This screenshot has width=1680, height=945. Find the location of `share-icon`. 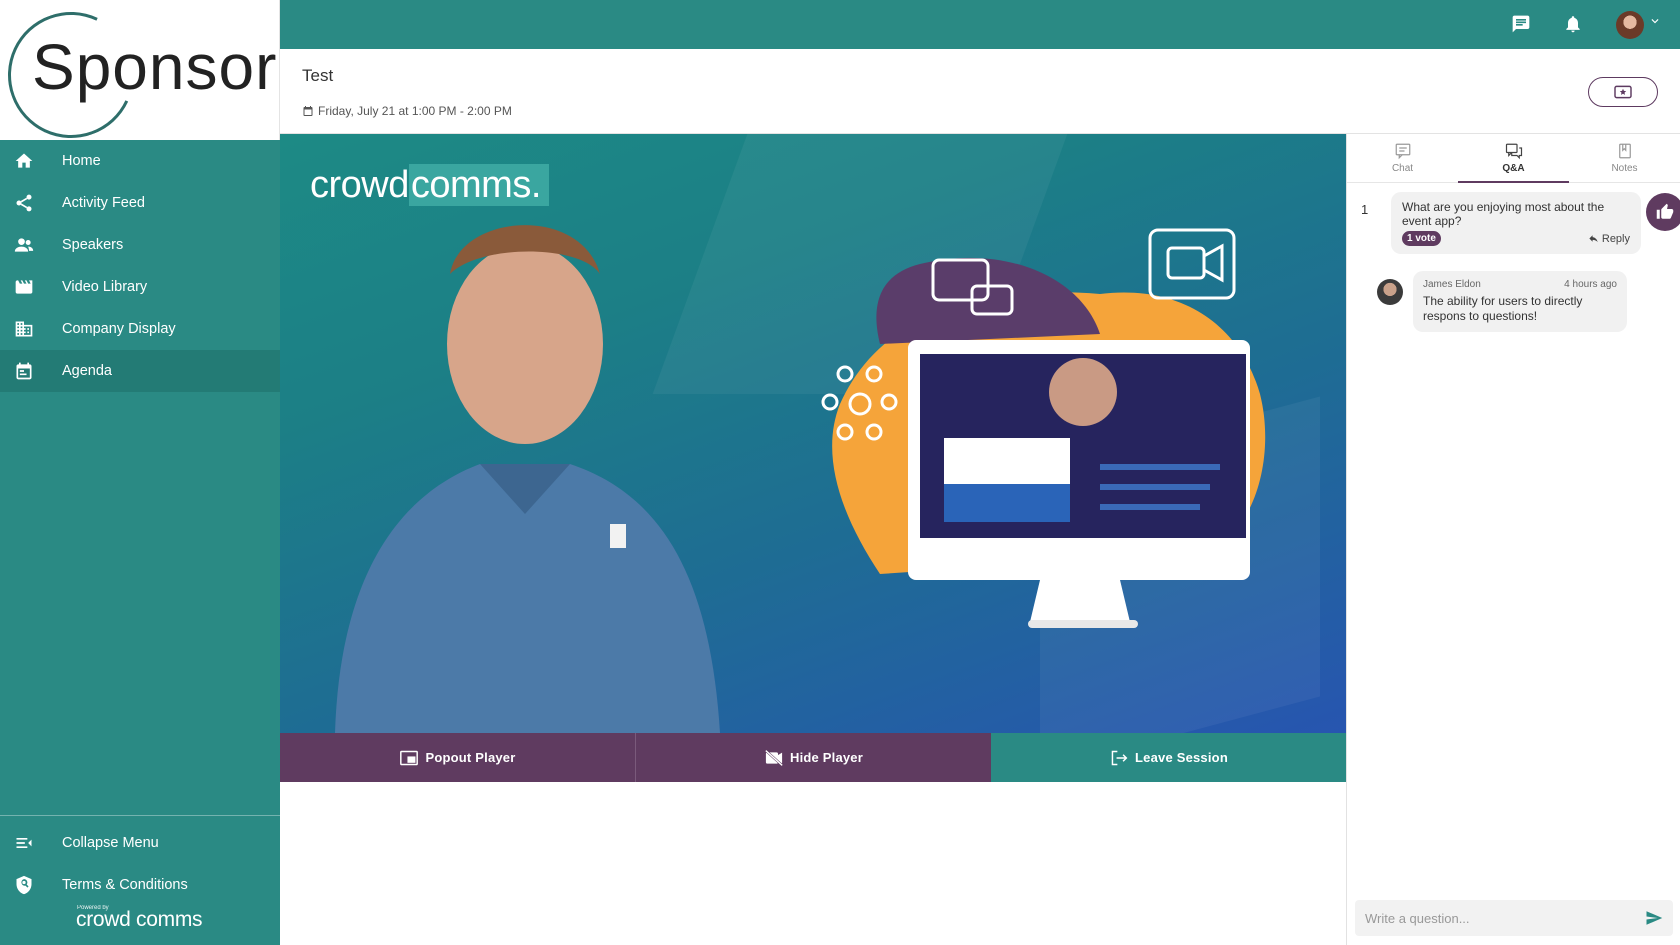

share-icon is located at coordinates (31, 203).